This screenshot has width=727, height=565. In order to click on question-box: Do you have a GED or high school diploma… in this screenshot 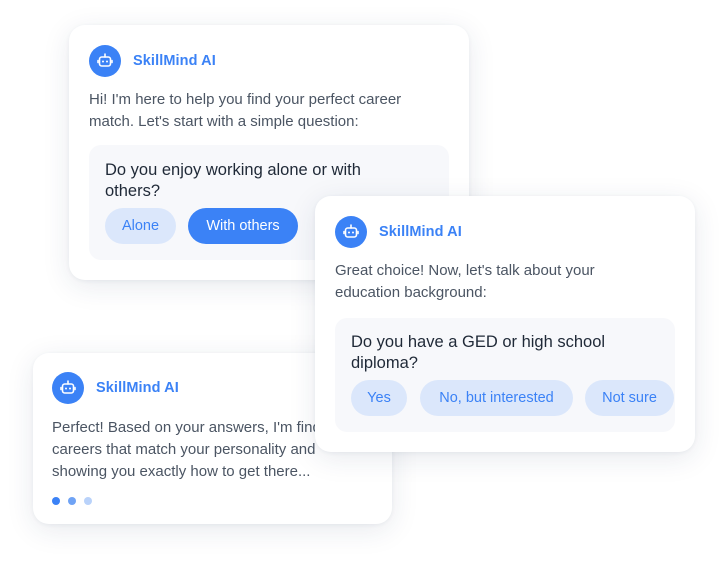, I will do `click(505, 375)`.